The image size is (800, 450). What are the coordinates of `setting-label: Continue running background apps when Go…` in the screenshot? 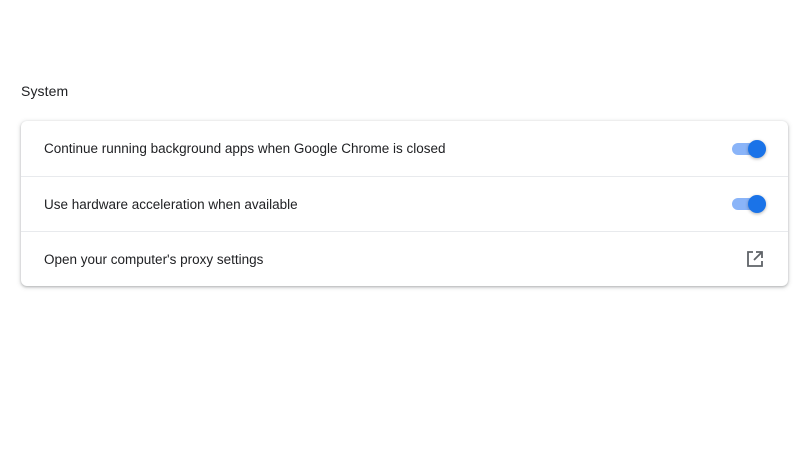 It's located at (245, 148).